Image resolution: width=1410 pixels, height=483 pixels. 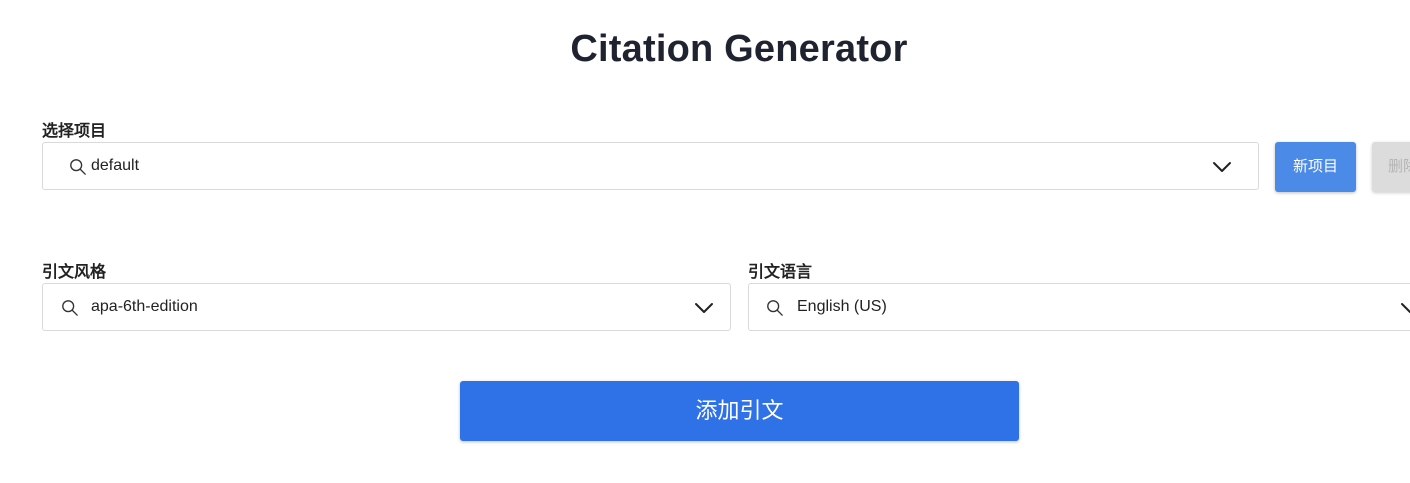 What do you see at coordinates (842, 306) in the screenshot?
I see `citation-language-value: English (US)` at bounding box center [842, 306].